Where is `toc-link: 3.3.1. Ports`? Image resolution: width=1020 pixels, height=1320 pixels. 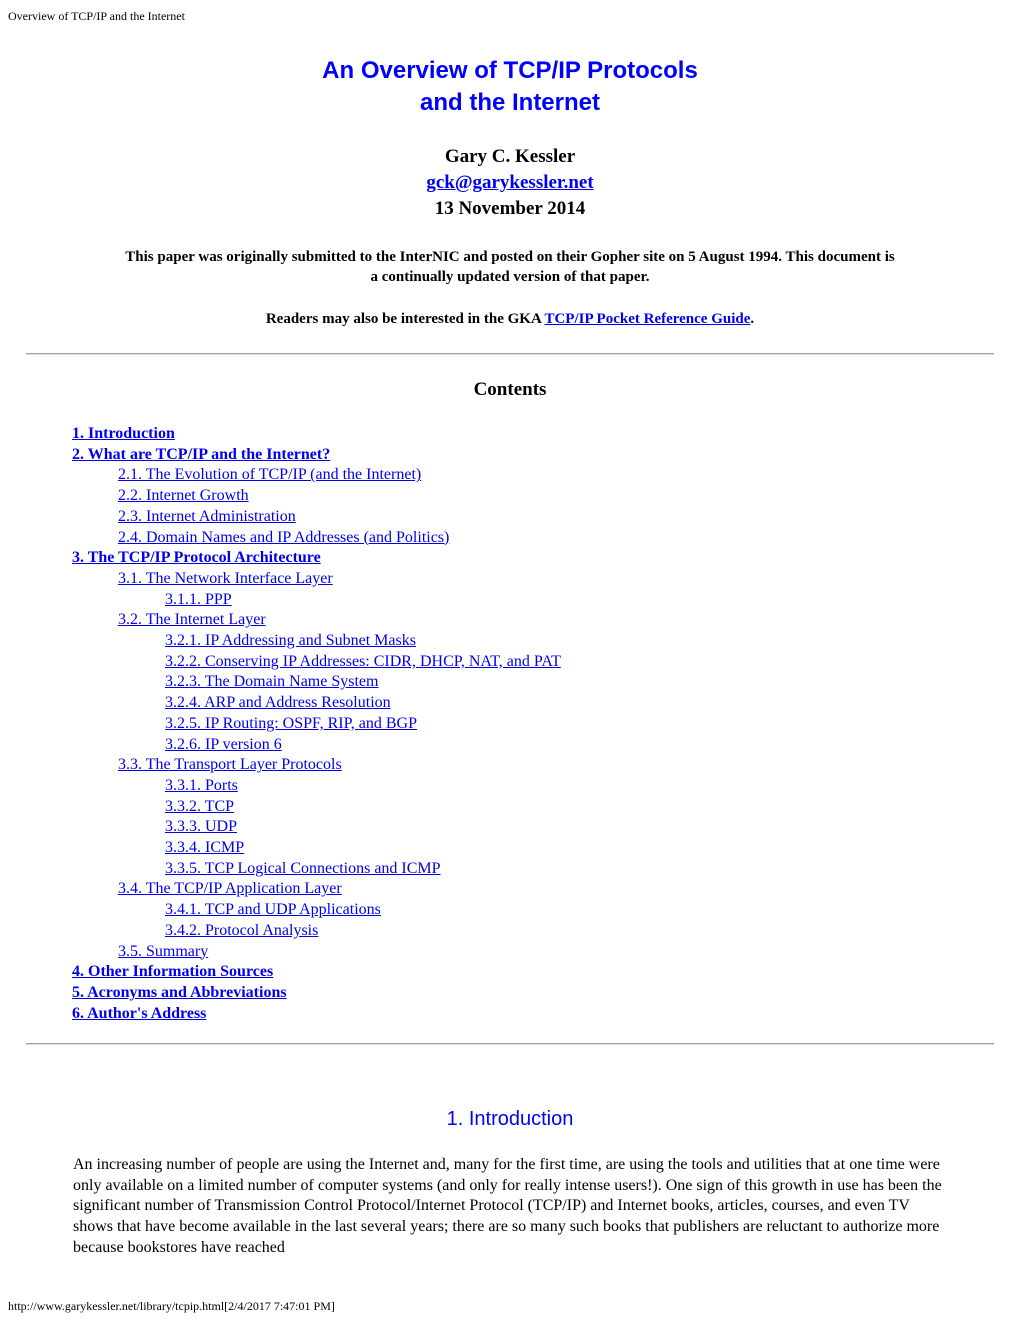
toc-link: 3.3.1. Ports is located at coordinates (201, 785).